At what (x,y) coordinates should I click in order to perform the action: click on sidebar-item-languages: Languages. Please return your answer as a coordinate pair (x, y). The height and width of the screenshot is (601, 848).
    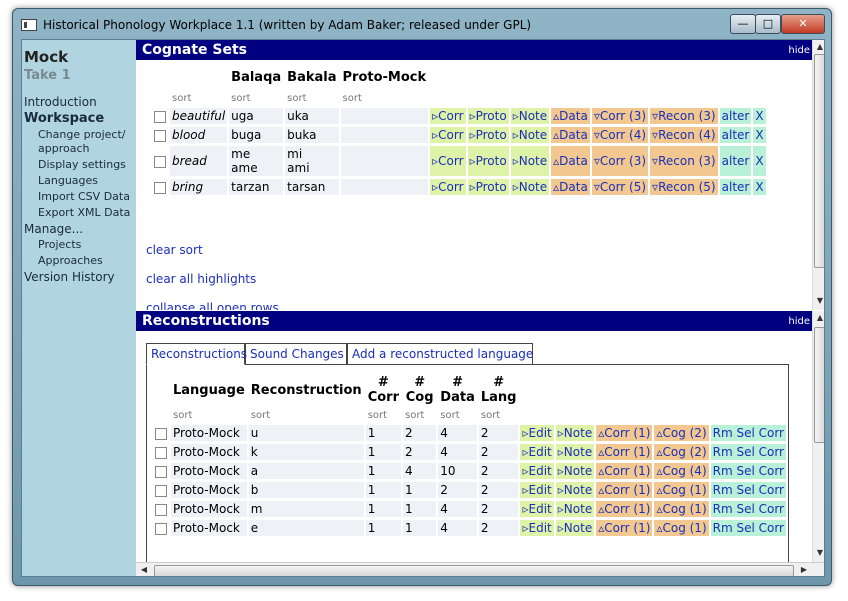
    Looking at the image, I should click on (87, 181).